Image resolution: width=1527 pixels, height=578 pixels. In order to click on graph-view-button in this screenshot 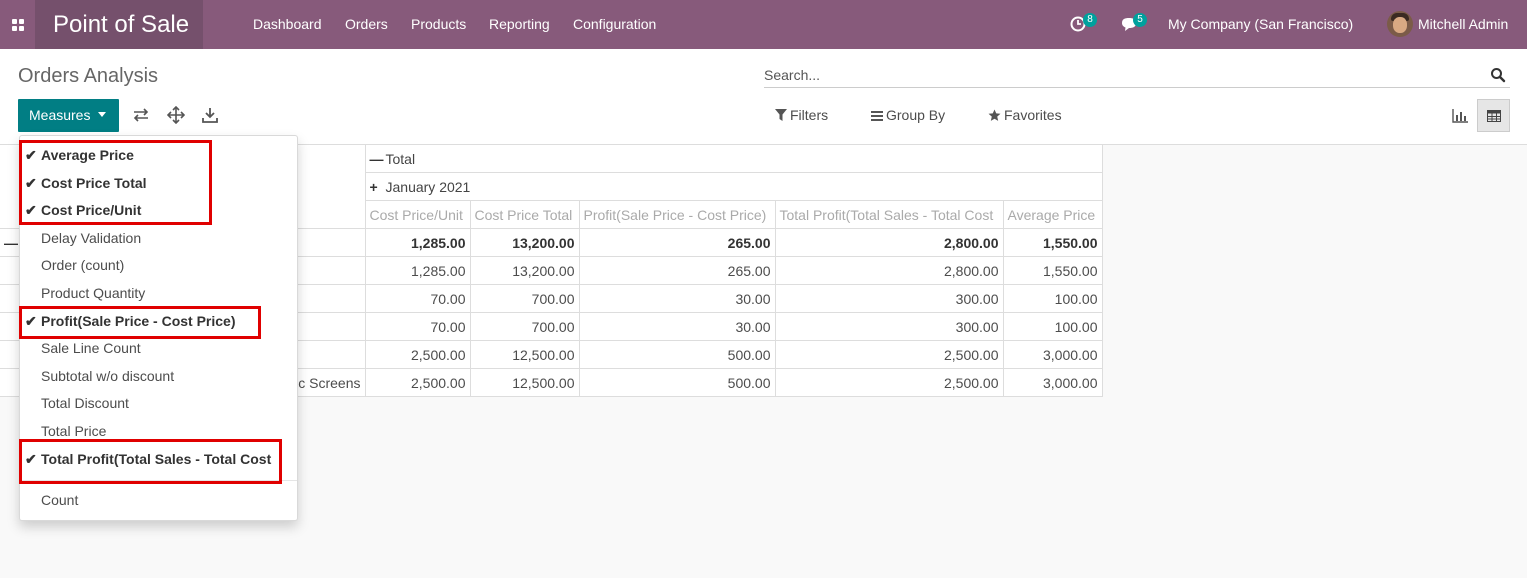, I will do `click(1459, 115)`.